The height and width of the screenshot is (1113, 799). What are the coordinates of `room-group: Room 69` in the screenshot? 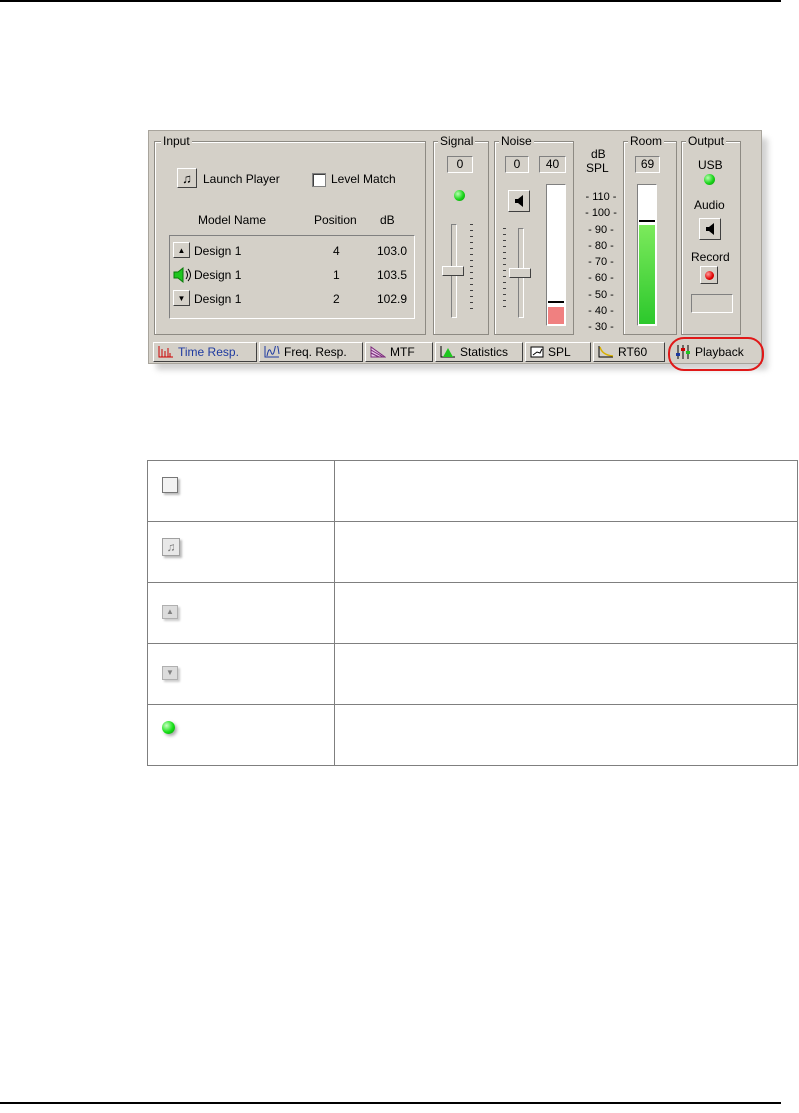 It's located at (650, 234).